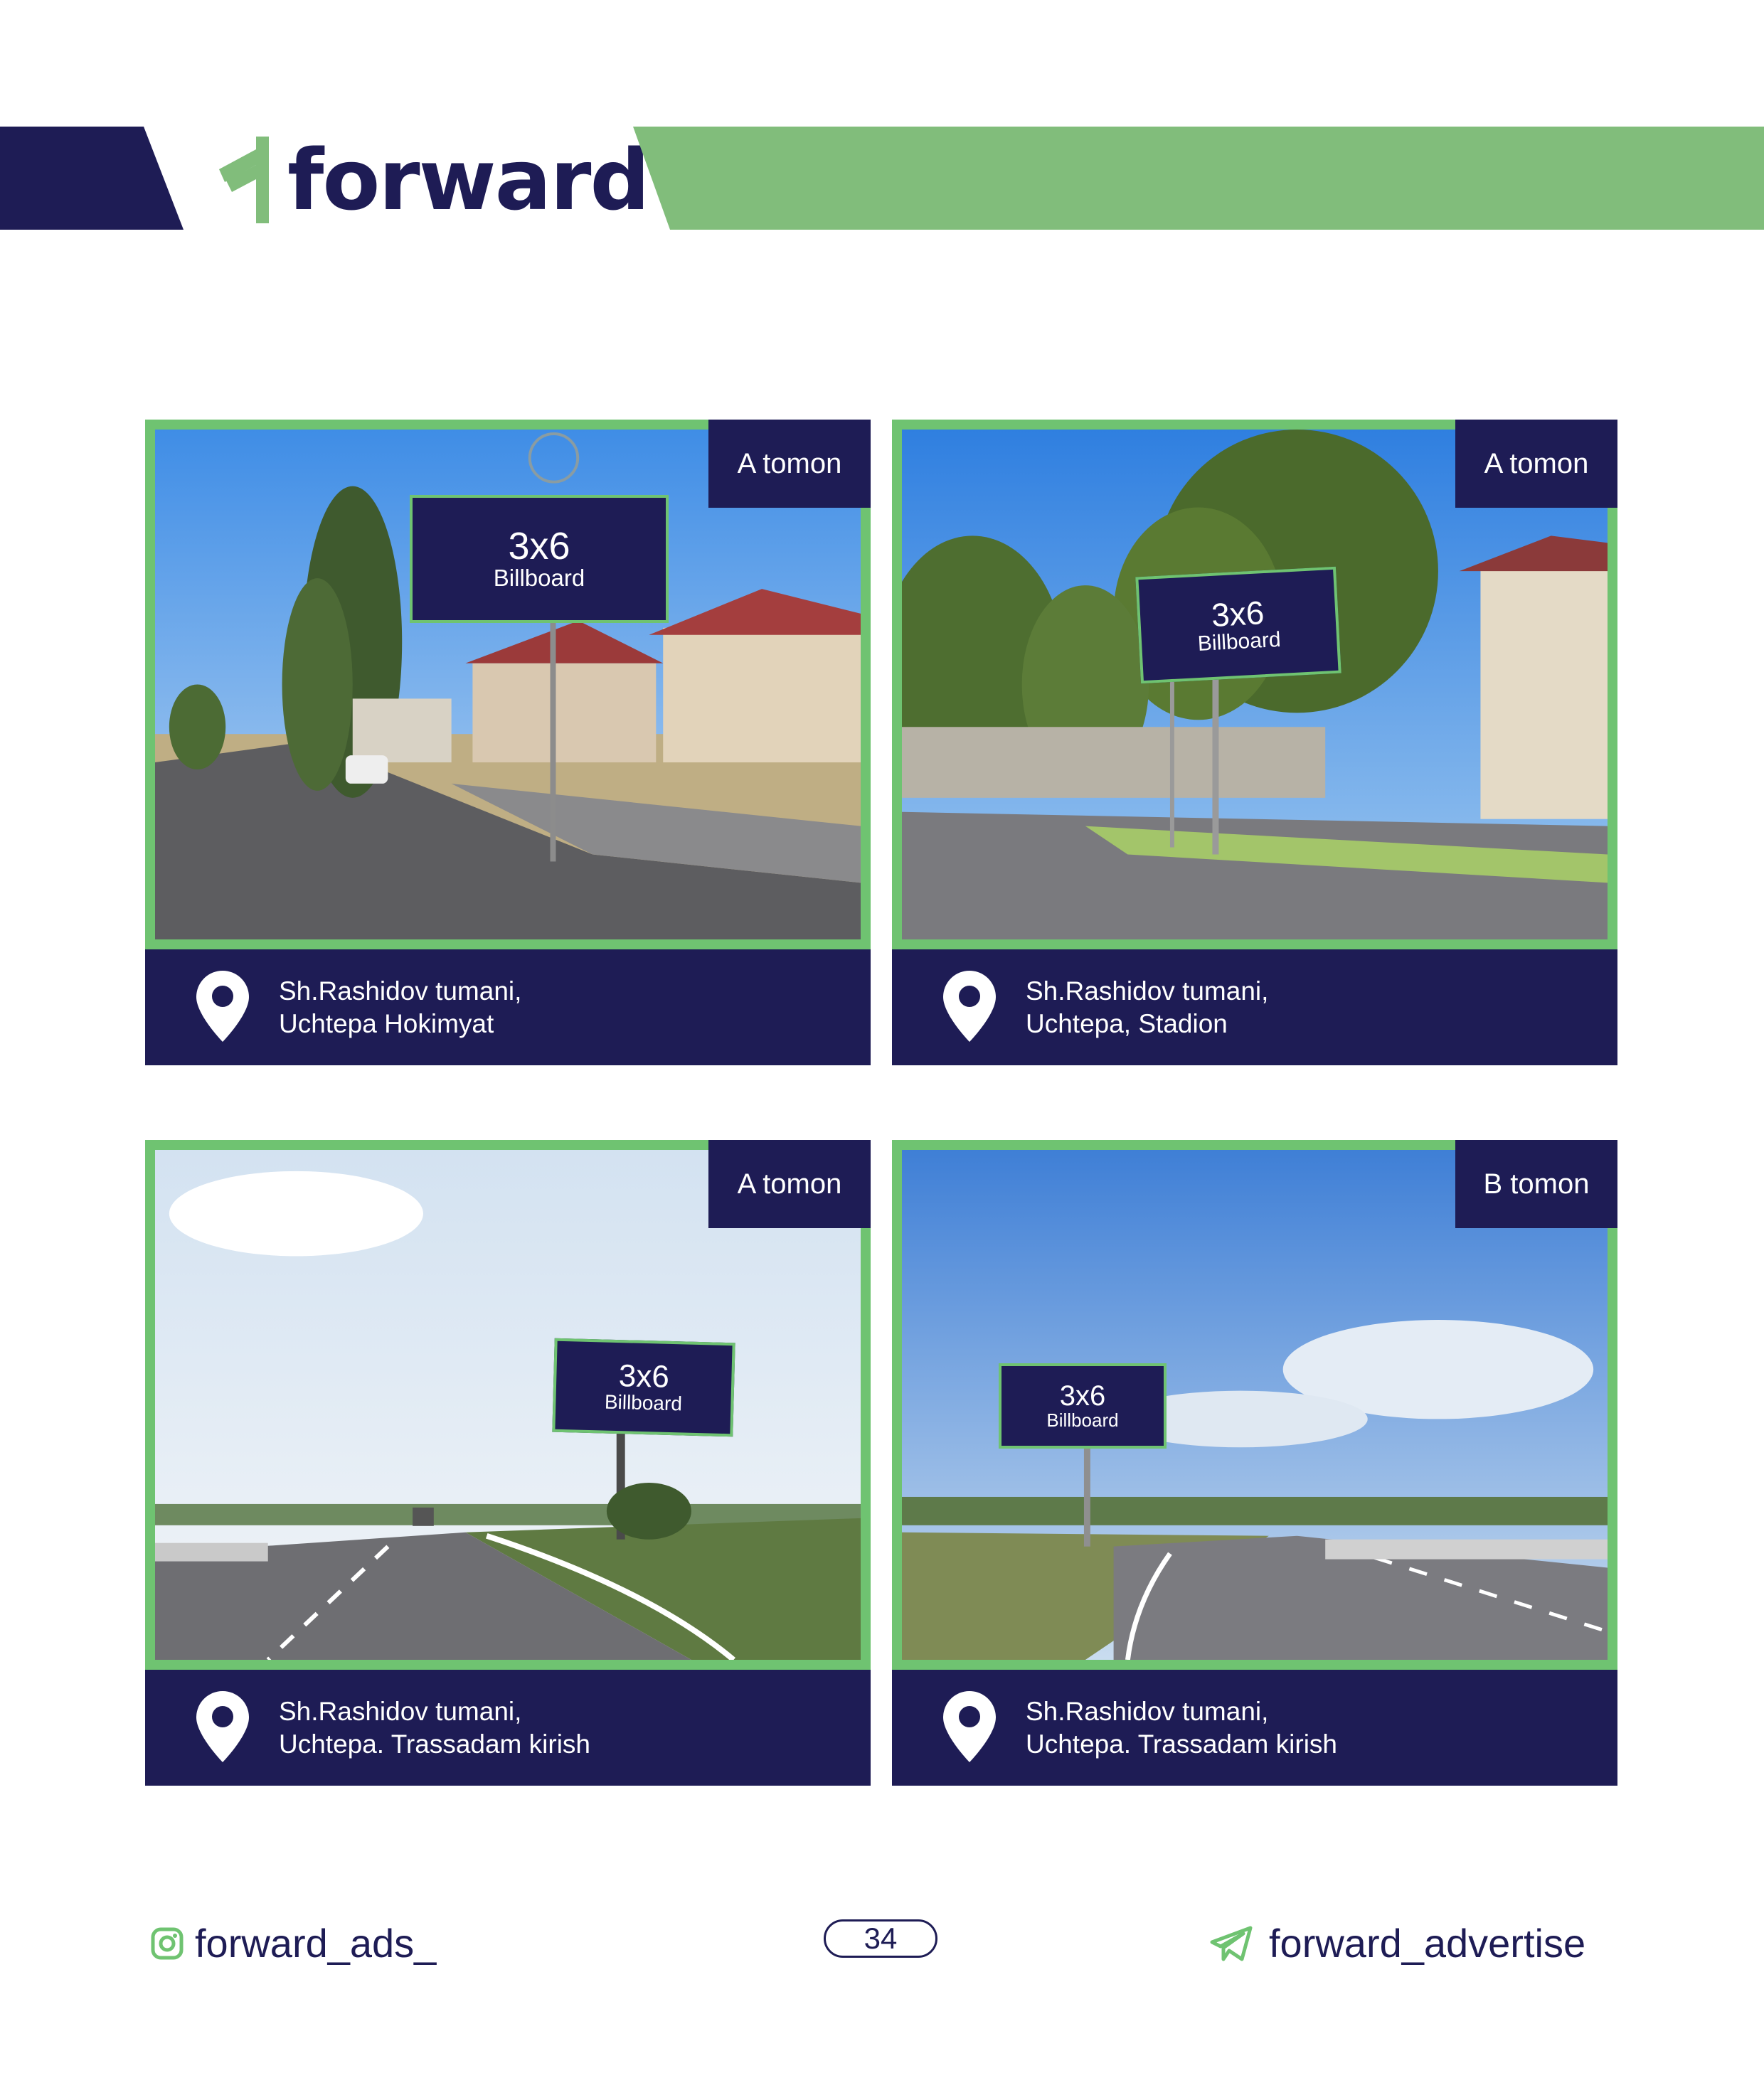  Describe the element at coordinates (386, 1023) in the screenshot. I see `address-line-place: Uchtepa Hokimyat` at that location.